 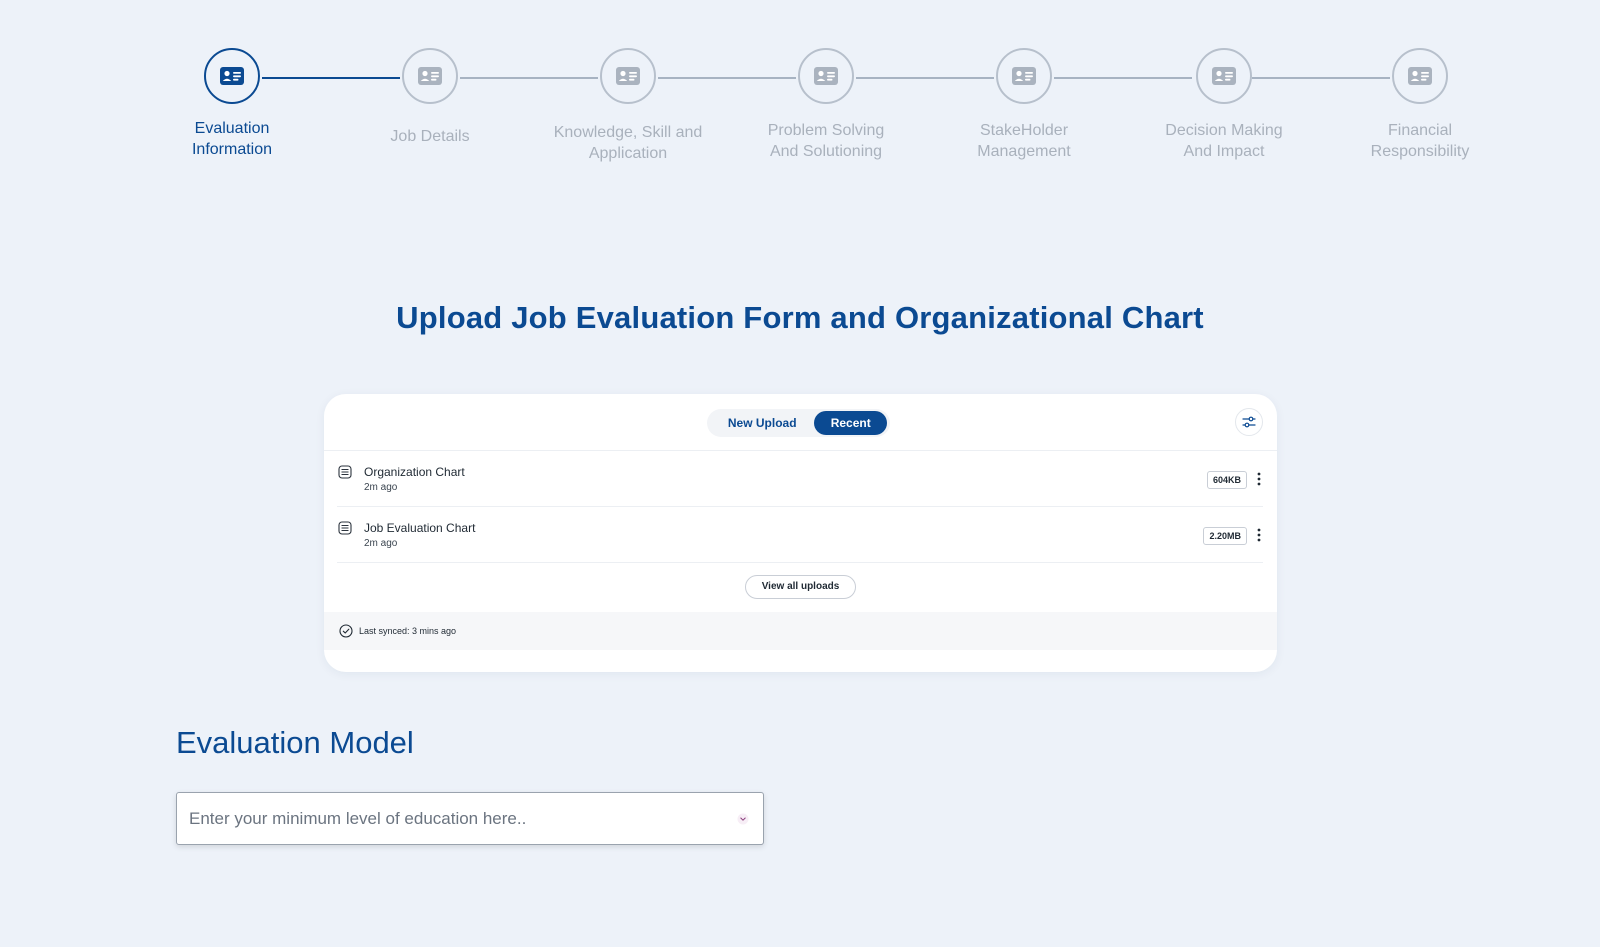 What do you see at coordinates (1024, 141) in the screenshot?
I see `step-label: StakeHolder Management` at bounding box center [1024, 141].